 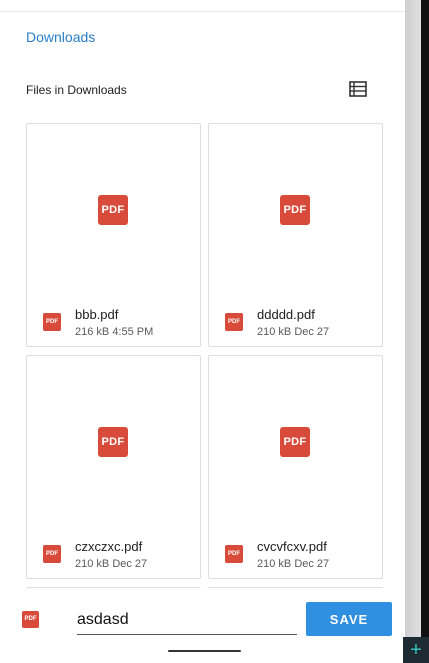 What do you see at coordinates (109, 546) in the screenshot?
I see `file-name: czxczxc.pdf` at bounding box center [109, 546].